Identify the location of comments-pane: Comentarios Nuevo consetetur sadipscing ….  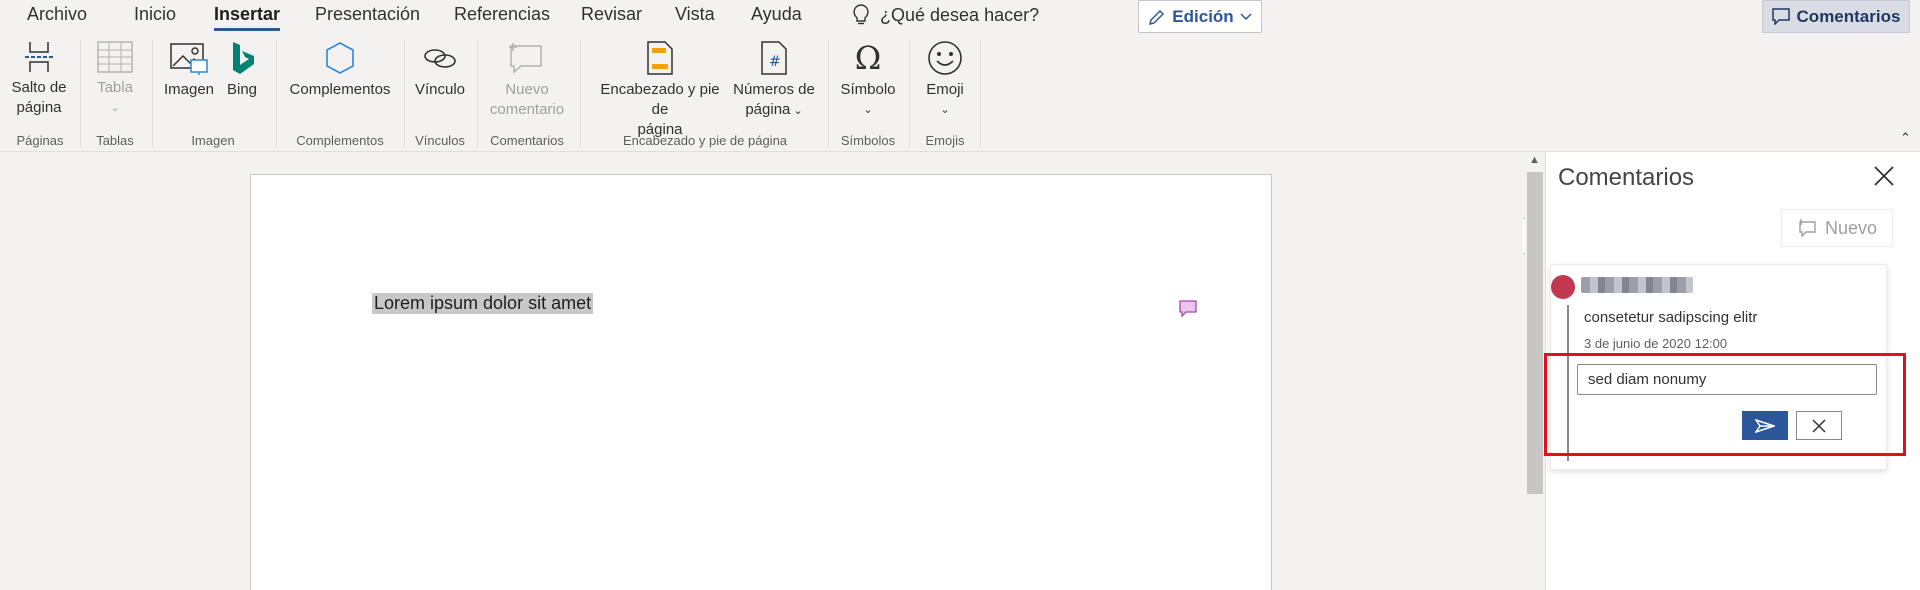
(1732, 371).